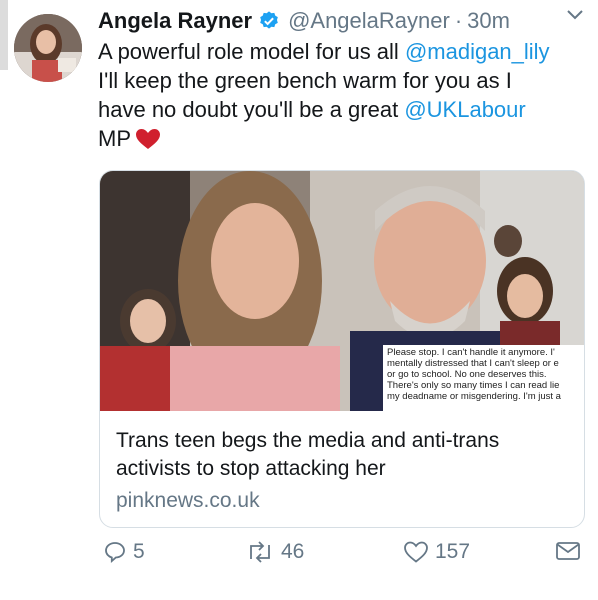  I want to click on like-button: 157, so click(436, 552).